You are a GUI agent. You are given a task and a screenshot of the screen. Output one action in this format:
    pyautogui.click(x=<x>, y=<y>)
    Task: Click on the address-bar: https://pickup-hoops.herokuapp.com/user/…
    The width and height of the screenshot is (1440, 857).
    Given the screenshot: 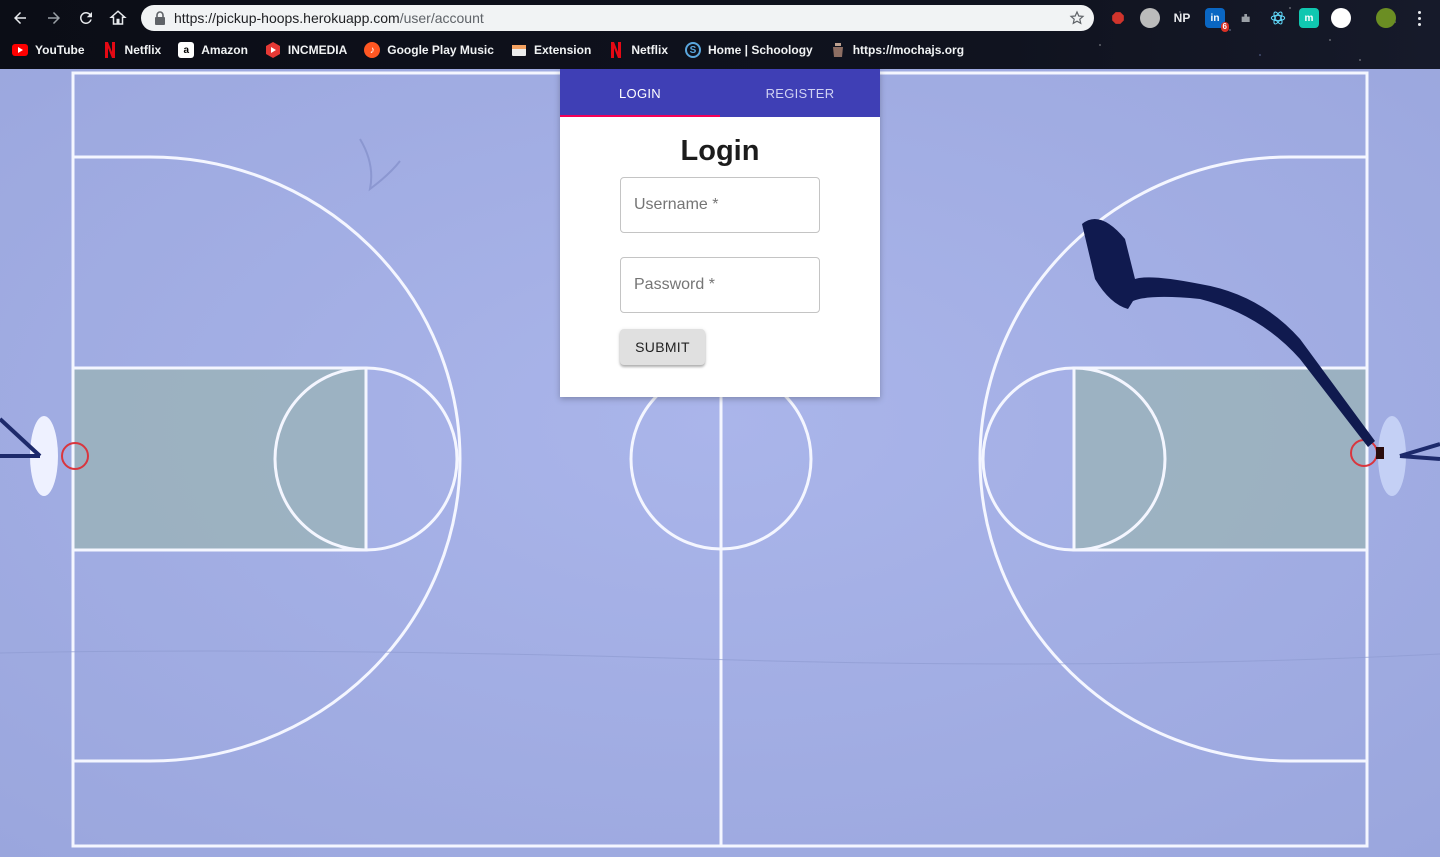 What is the action you would take?
    pyautogui.click(x=617, y=18)
    